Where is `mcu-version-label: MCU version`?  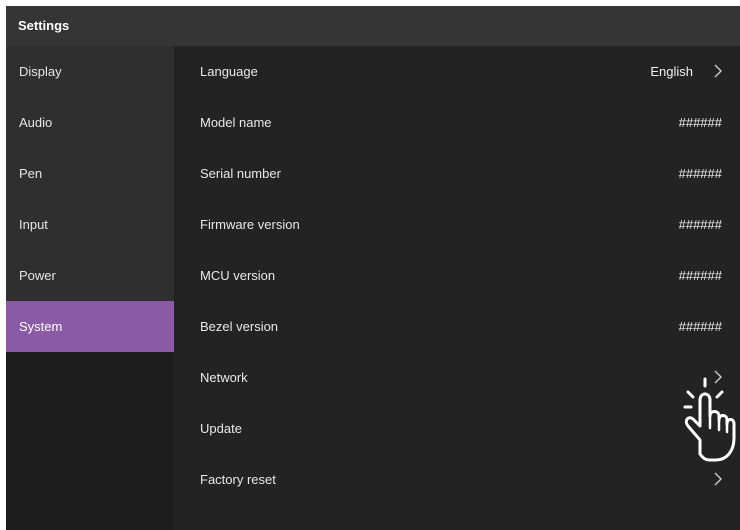
mcu-version-label: MCU version is located at coordinates (238, 275).